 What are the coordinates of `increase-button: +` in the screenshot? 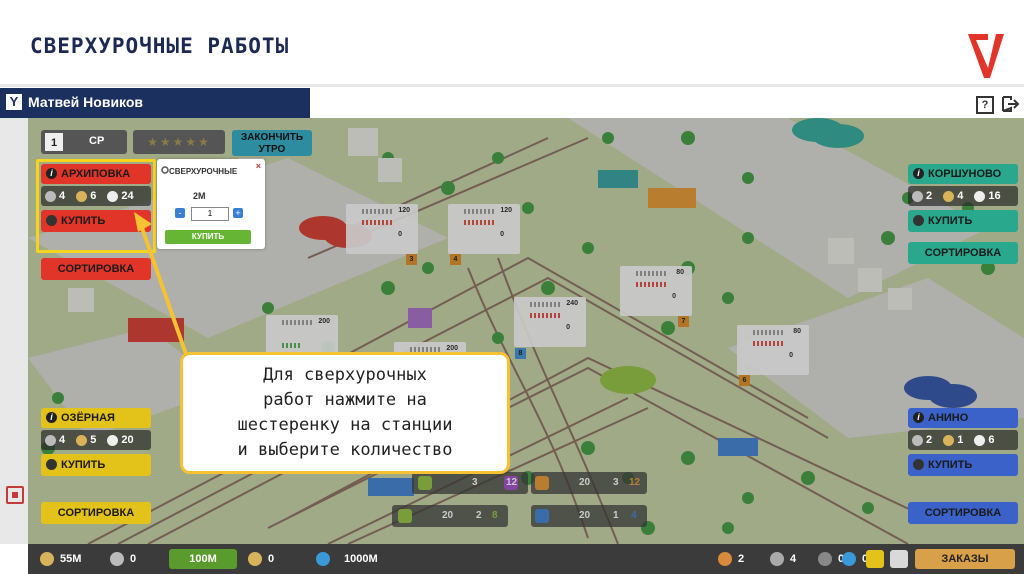 It's located at (238, 213).